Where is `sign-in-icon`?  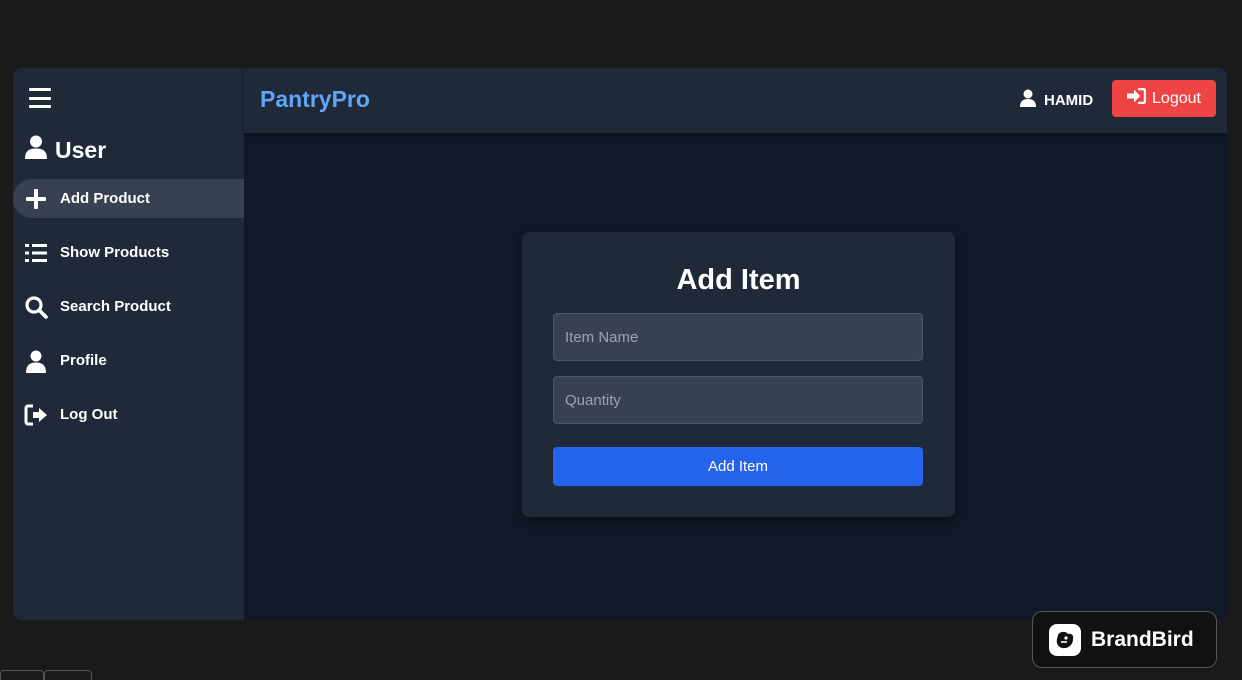 sign-in-icon is located at coordinates (1137, 98).